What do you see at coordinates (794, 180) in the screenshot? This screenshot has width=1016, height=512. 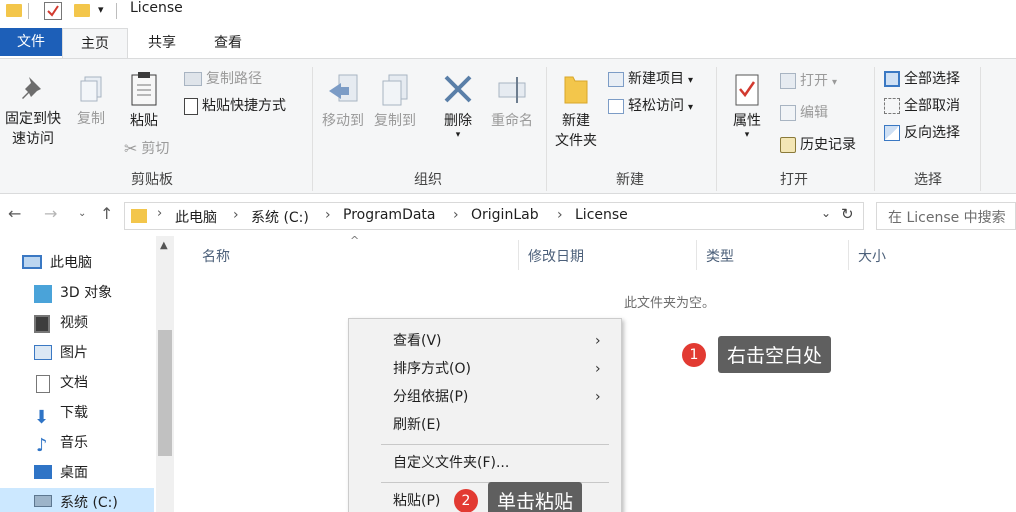 I see `open-group-label: 打开` at bounding box center [794, 180].